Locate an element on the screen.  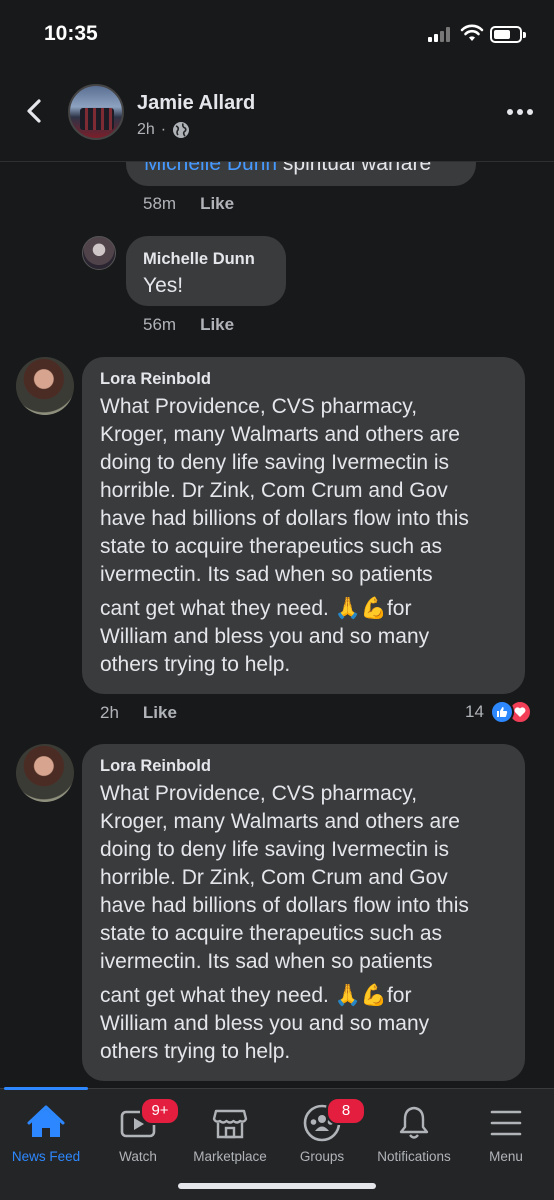
comment-bubble: Michelle Dunn spiritual warfare is located at coordinates (301, 174).